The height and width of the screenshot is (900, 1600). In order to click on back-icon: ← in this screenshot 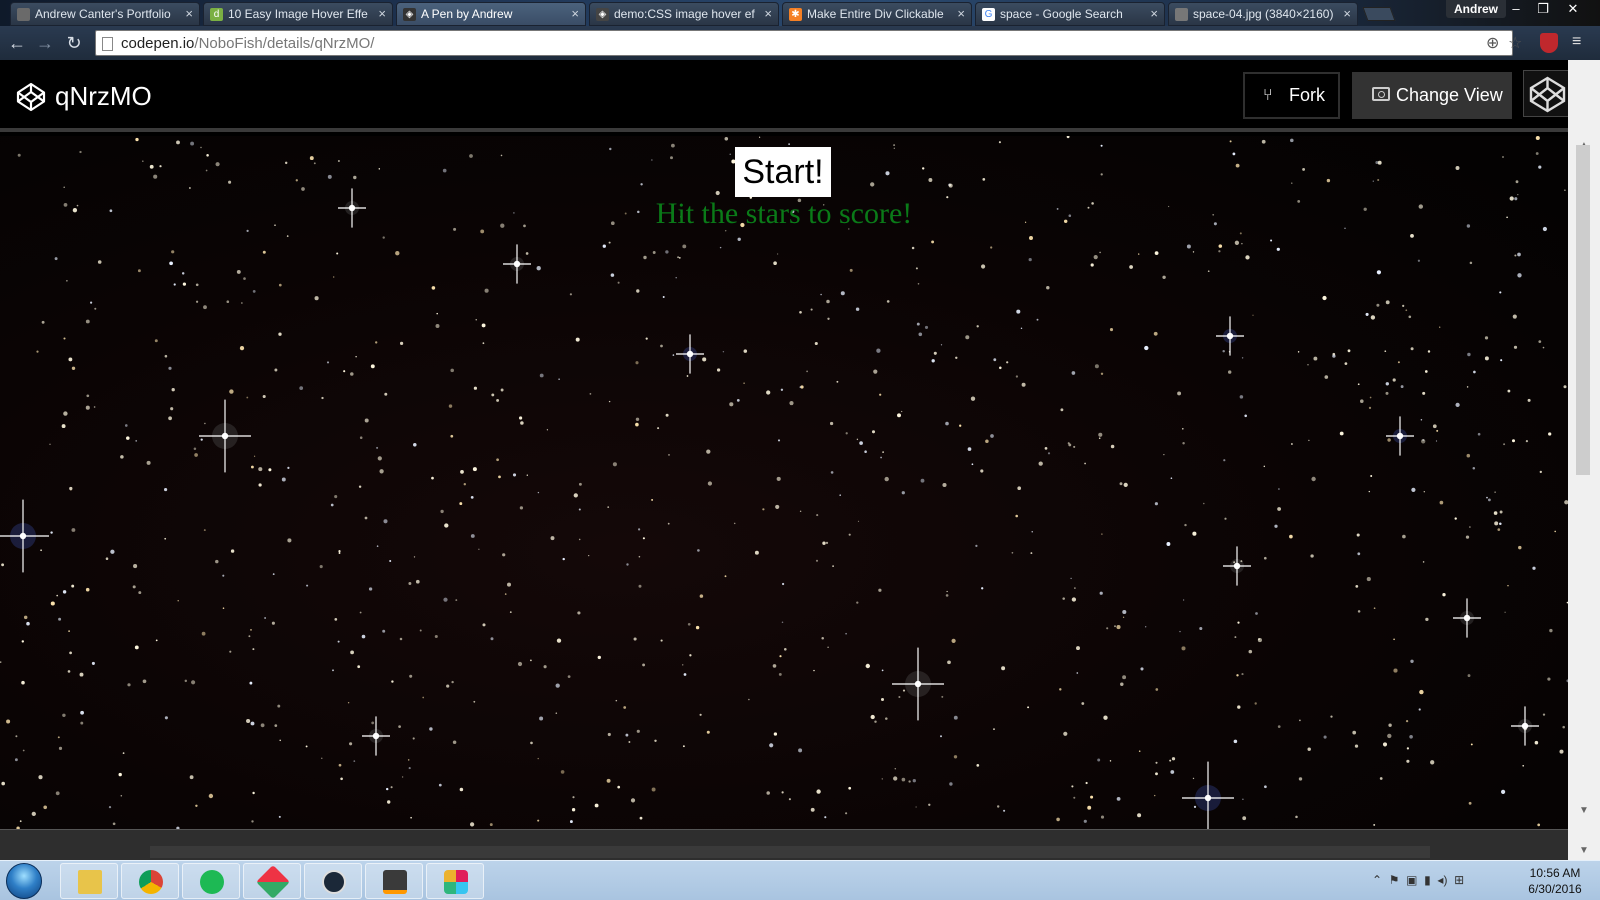, I will do `click(17, 43)`.